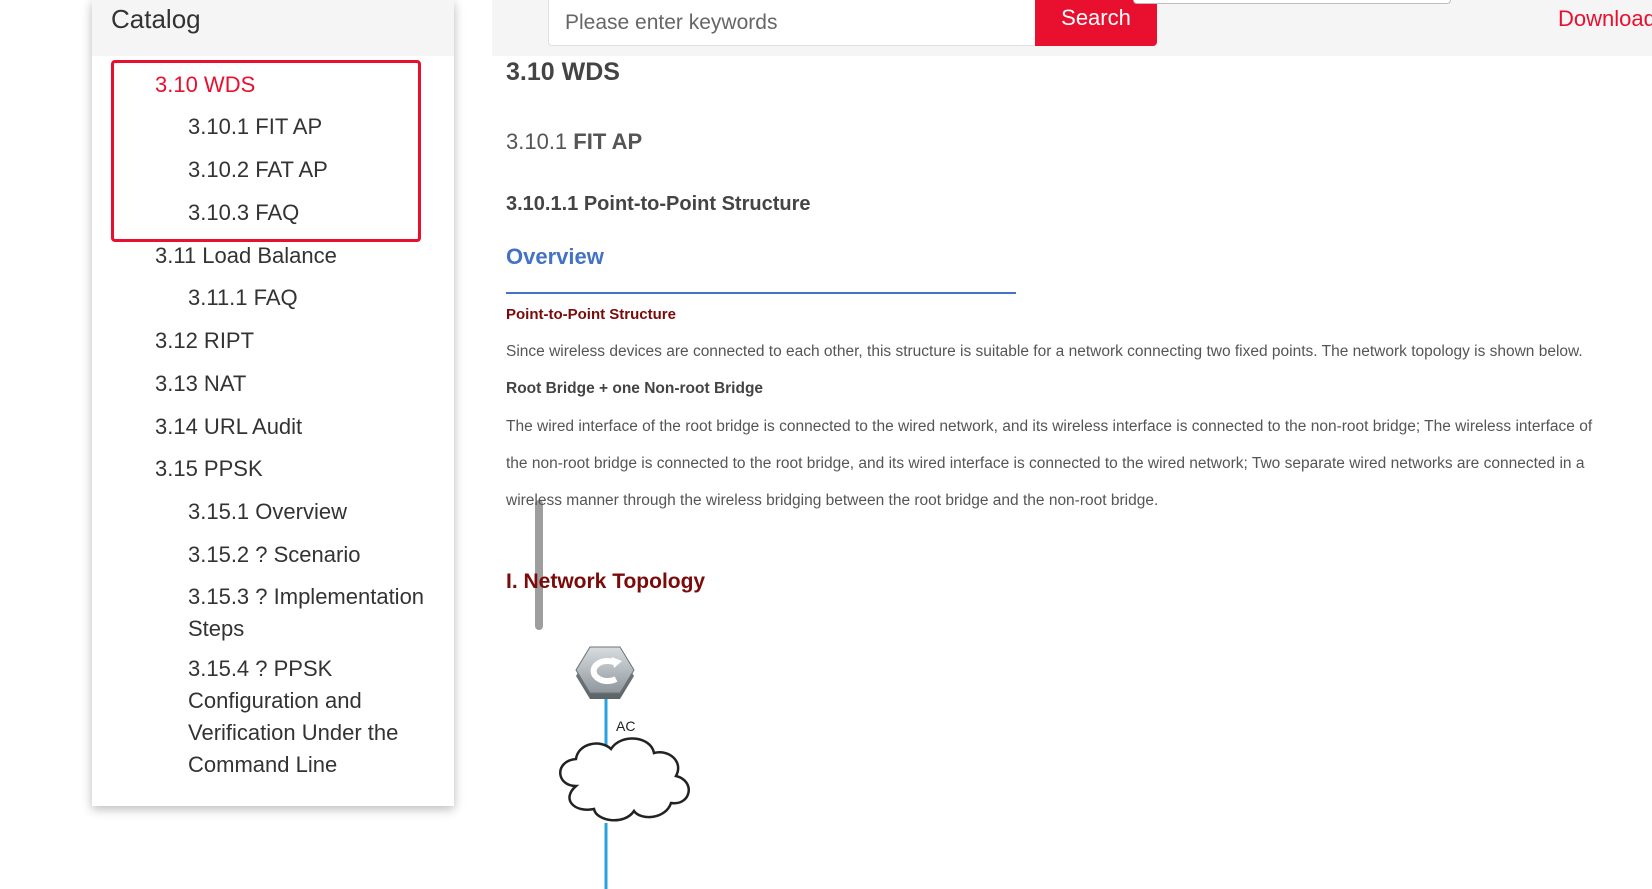 This screenshot has width=1652, height=889. What do you see at coordinates (1605, 19) in the screenshot?
I see `download-link: Download` at bounding box center [1605, 19].